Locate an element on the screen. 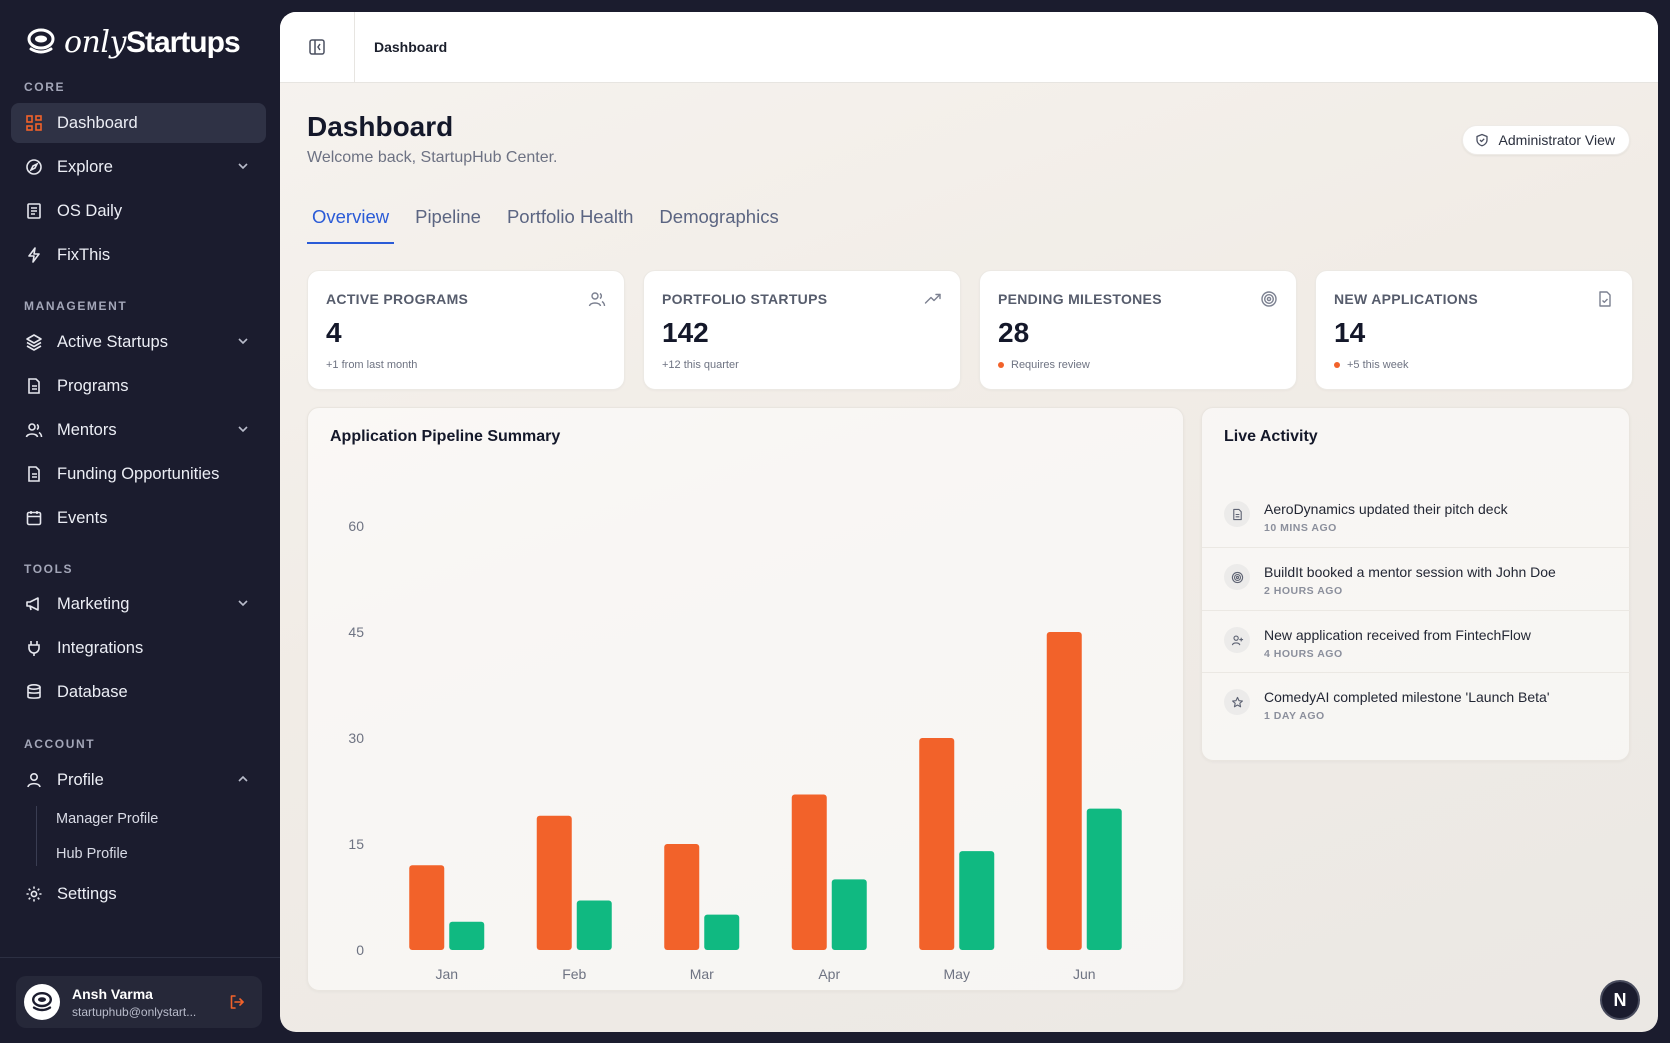 The height and width of the screenshot is (1043, 1670). database-icon is located at coordinates (34, 692).